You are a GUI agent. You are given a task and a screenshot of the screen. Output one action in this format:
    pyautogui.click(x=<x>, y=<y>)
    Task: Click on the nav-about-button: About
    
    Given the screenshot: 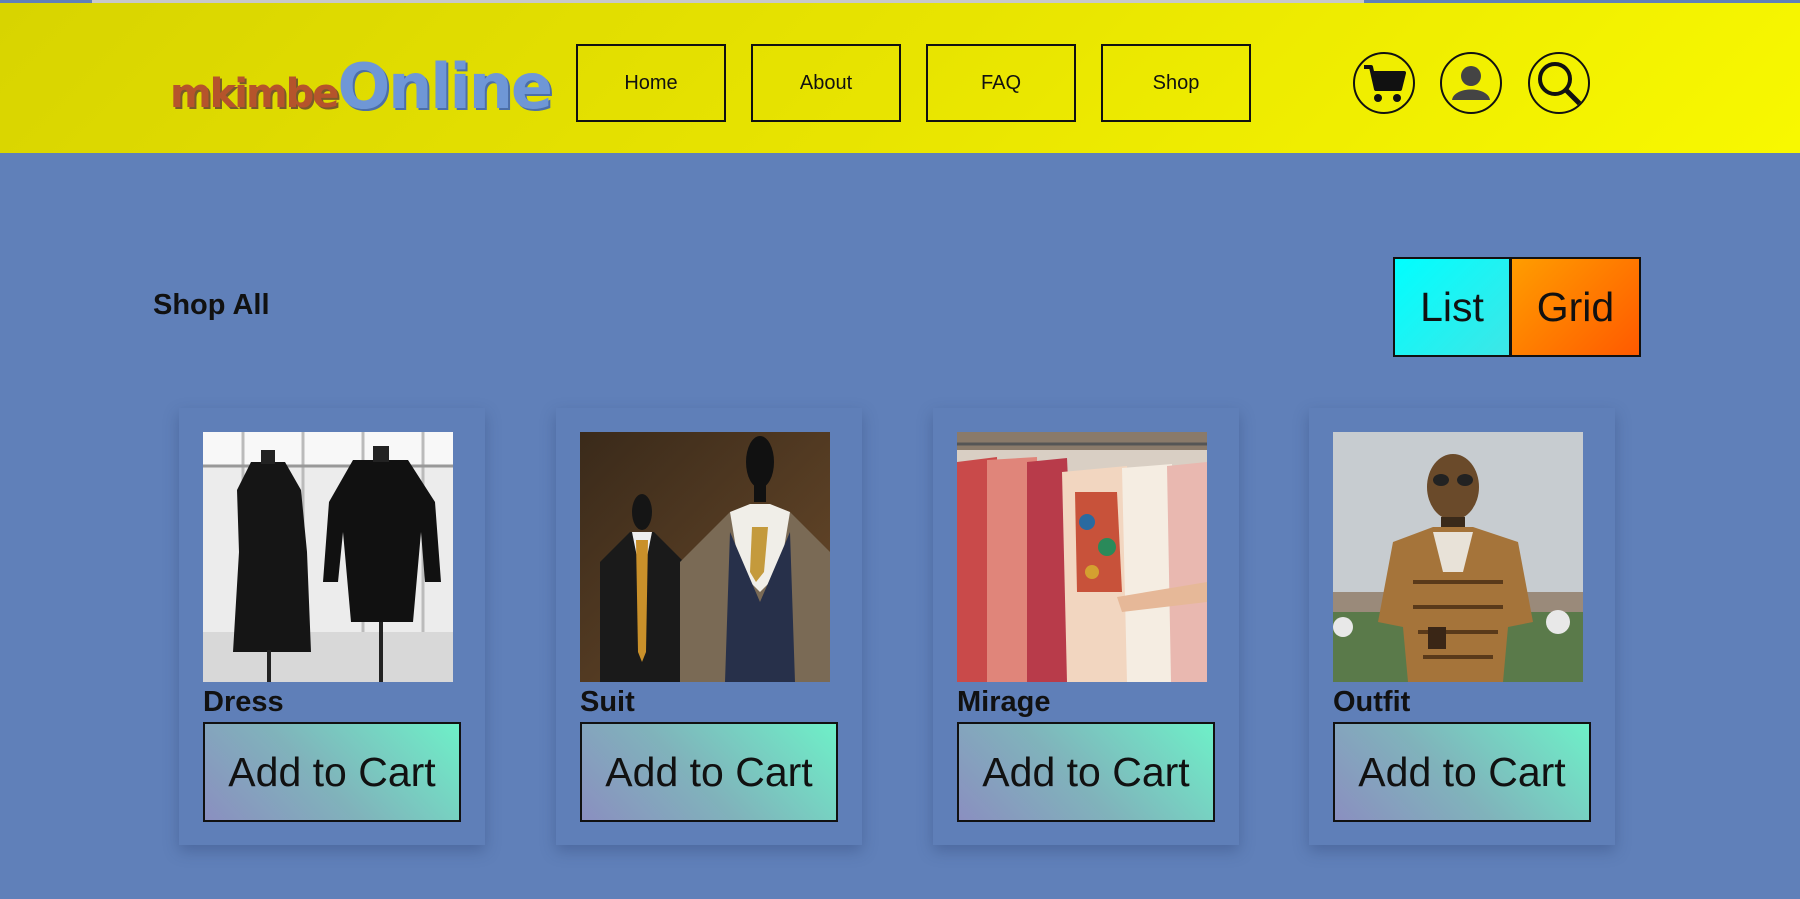 What is the action you would take?
    pyautogui.click(x=826, y=83)
    